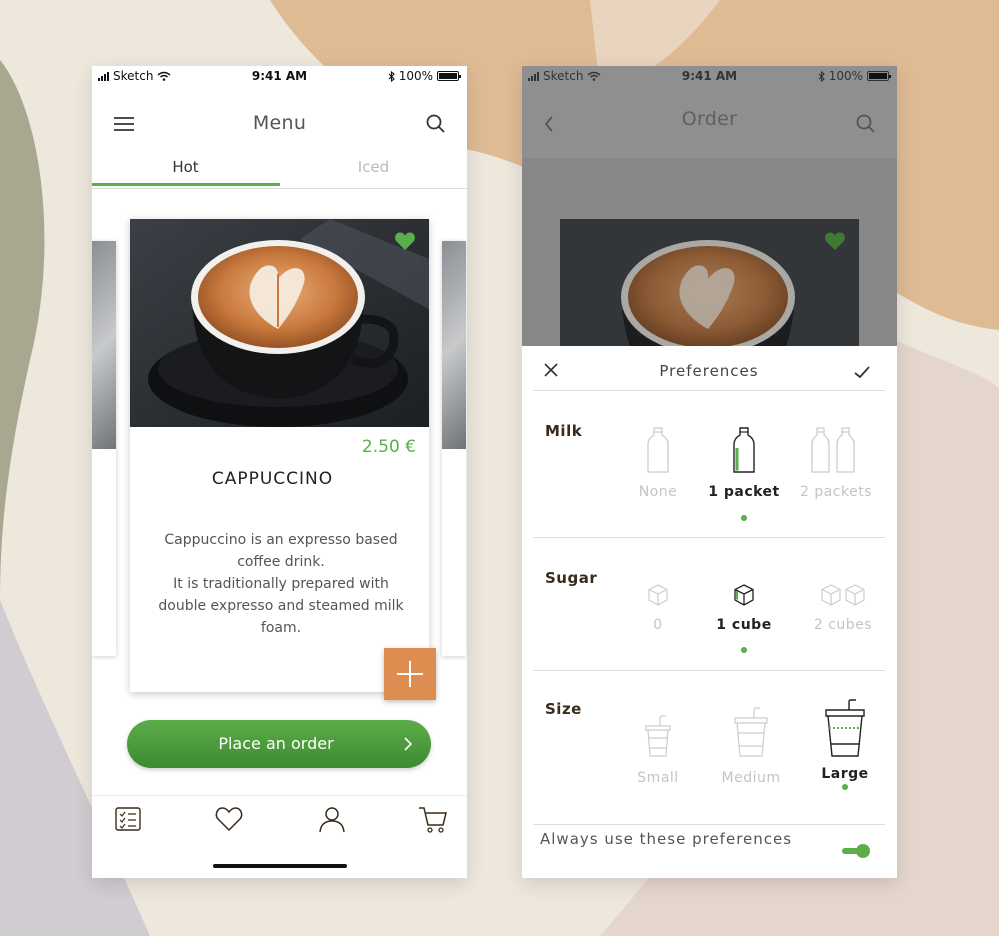  What do you see at coordinates (658, 778) in the screenshot?
I see `size-option-label: Small` at bounding box center [658, 778].